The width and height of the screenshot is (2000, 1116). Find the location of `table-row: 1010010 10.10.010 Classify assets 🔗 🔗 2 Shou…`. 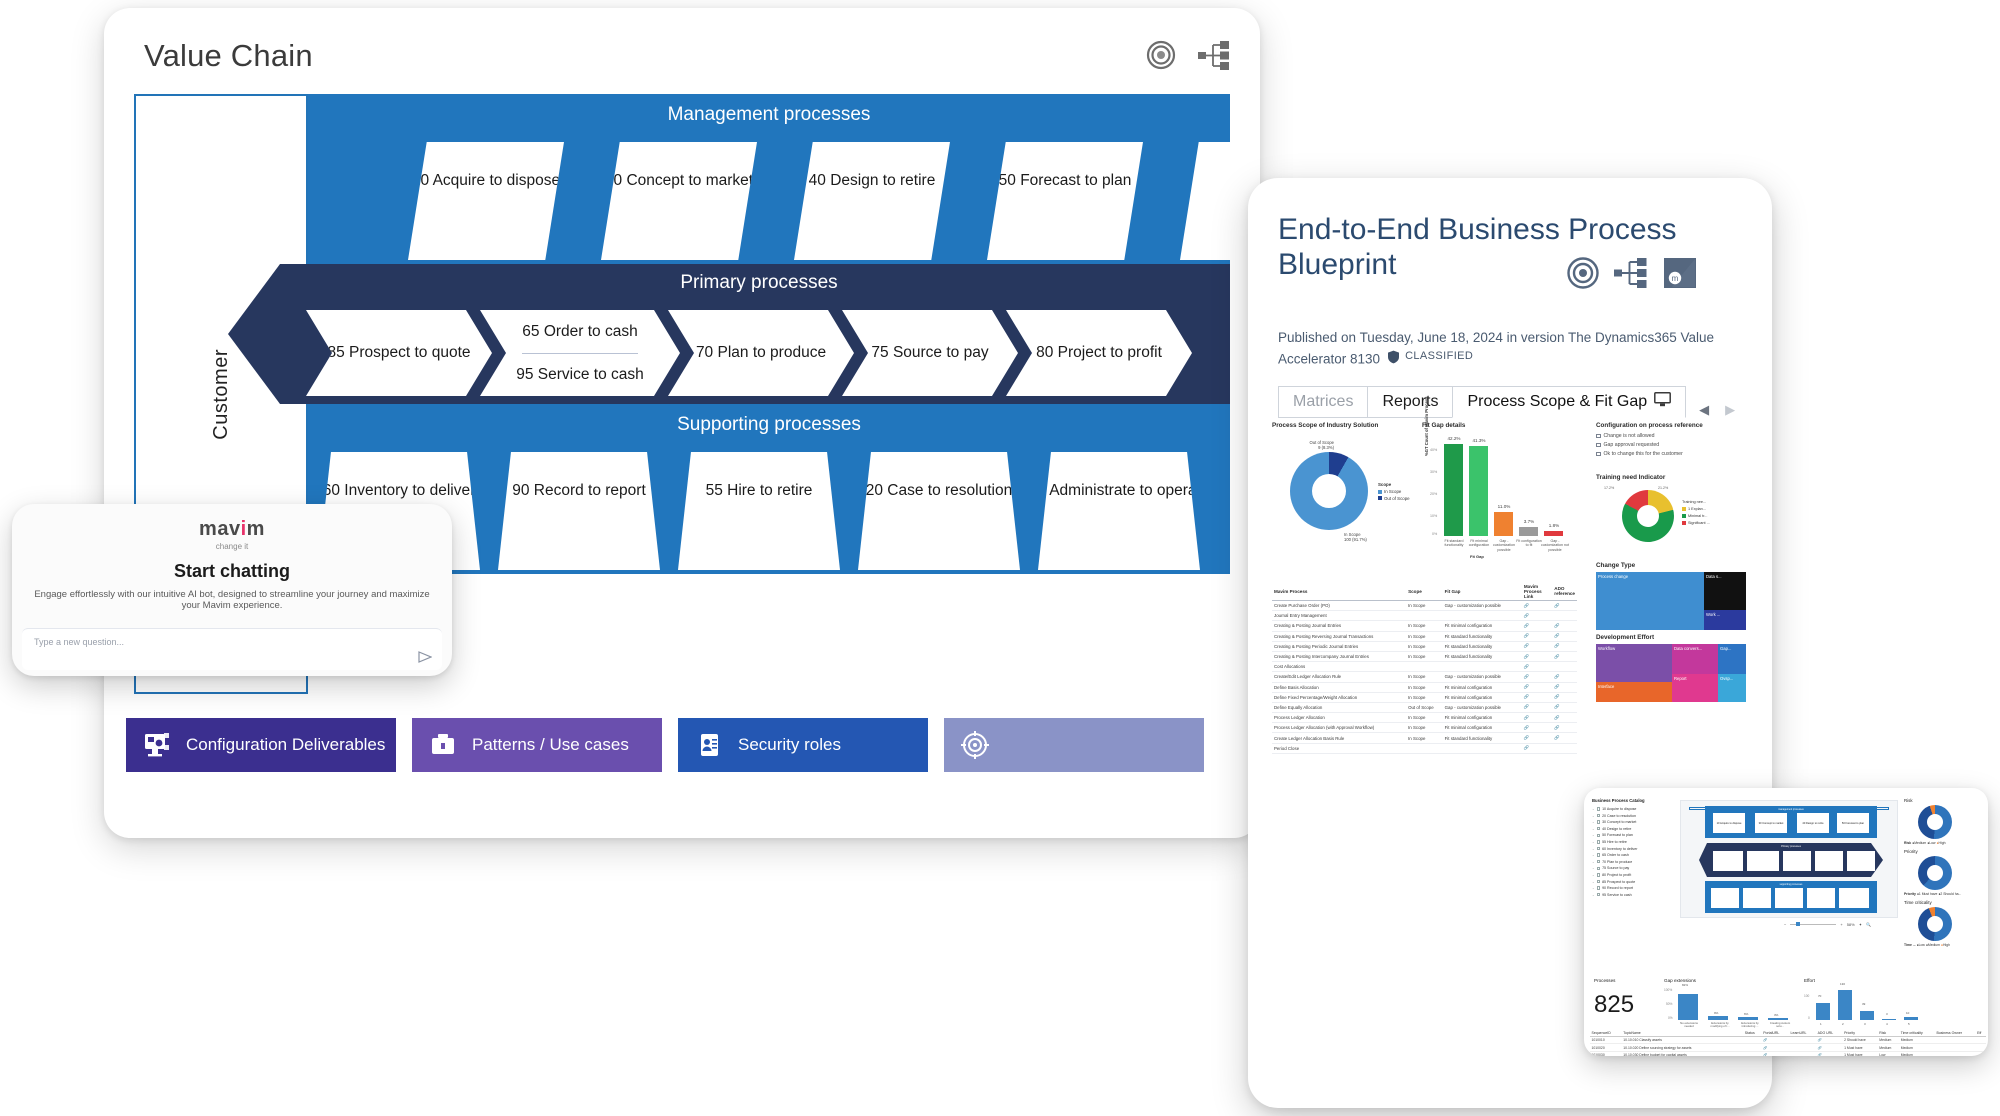

table-row: 1010010 10.10.010 Classify assets 🔗 🔗 2 Shou… is located at coordinates (1788, 1040).